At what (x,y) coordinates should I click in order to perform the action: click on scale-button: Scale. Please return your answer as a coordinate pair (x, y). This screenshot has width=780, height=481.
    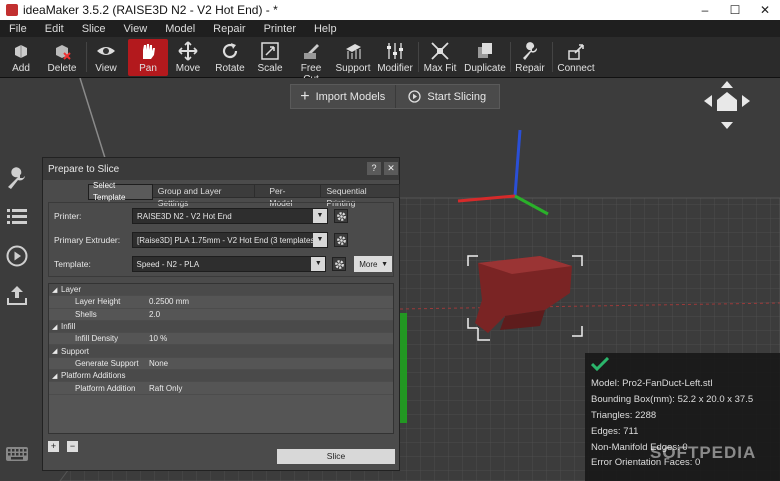
    Looking at the image, I should click on (270, 57).